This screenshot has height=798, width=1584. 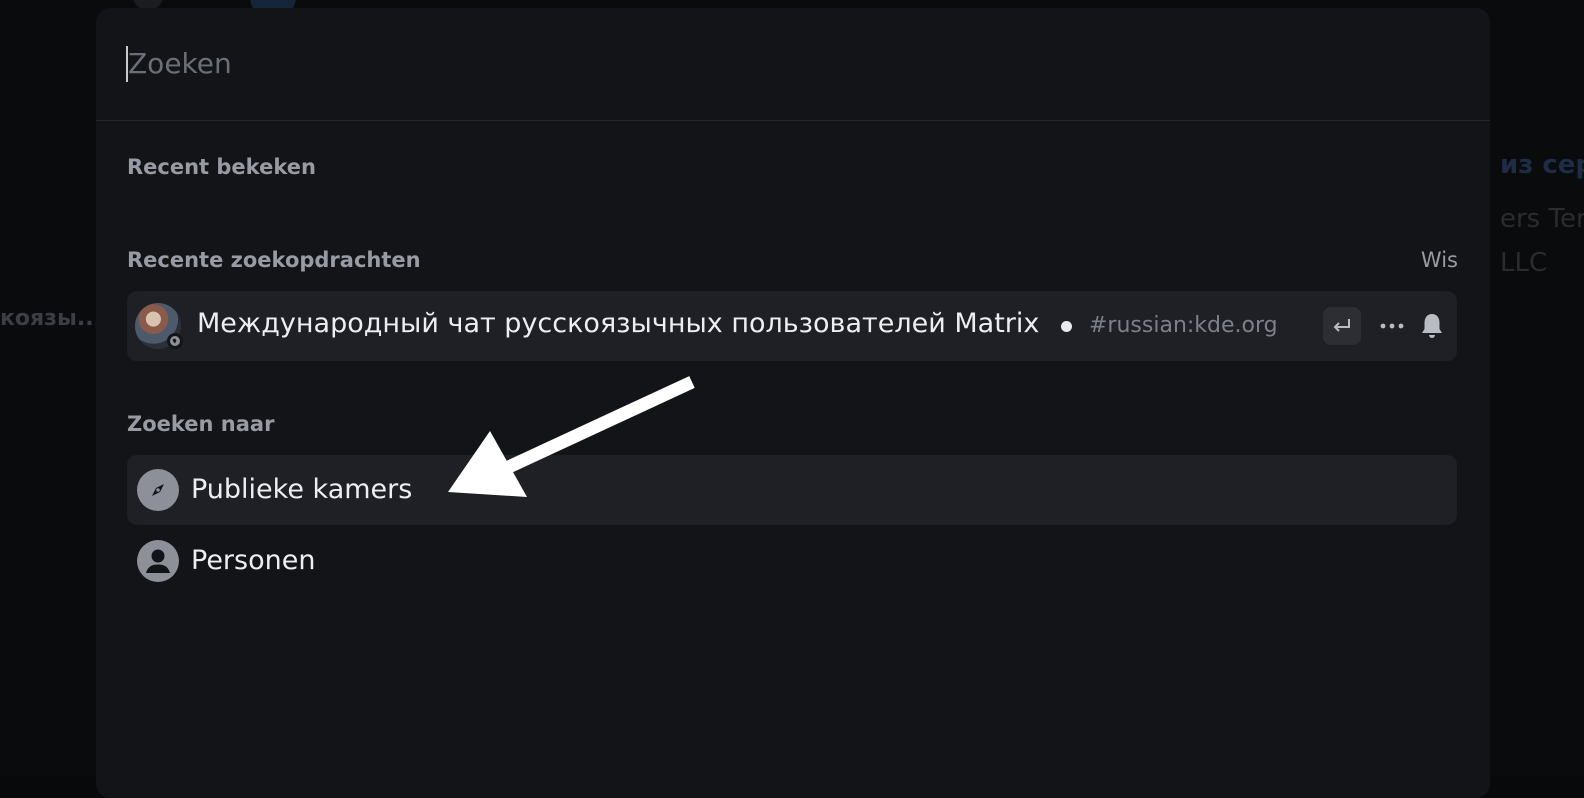 I want to click on public-rooms-option: Publieke kamers, so click(x=792, y=490).